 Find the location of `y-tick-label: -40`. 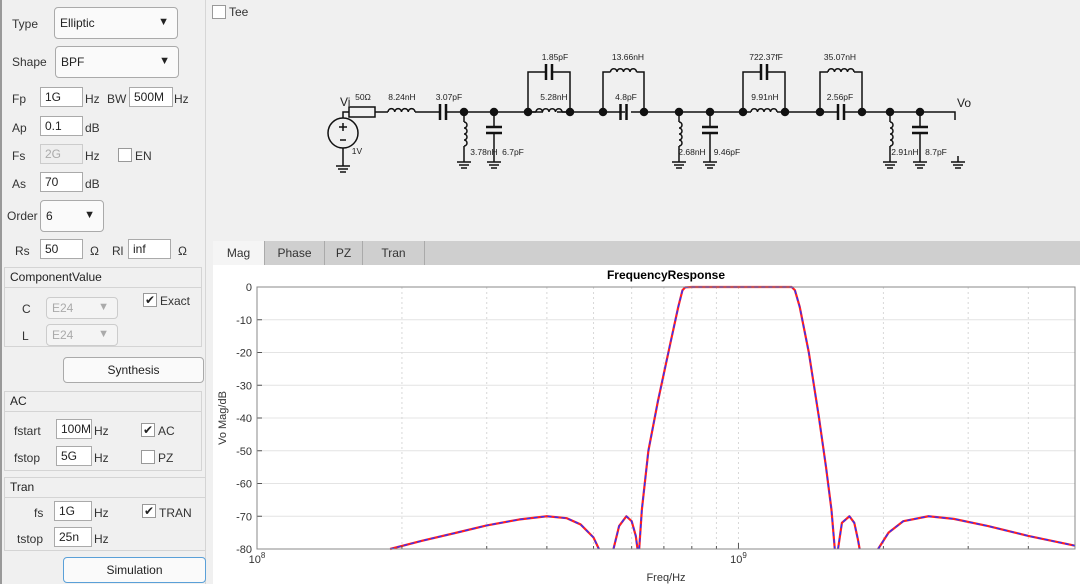

y-tick-label: -40 is located at coordinates (244, 419).